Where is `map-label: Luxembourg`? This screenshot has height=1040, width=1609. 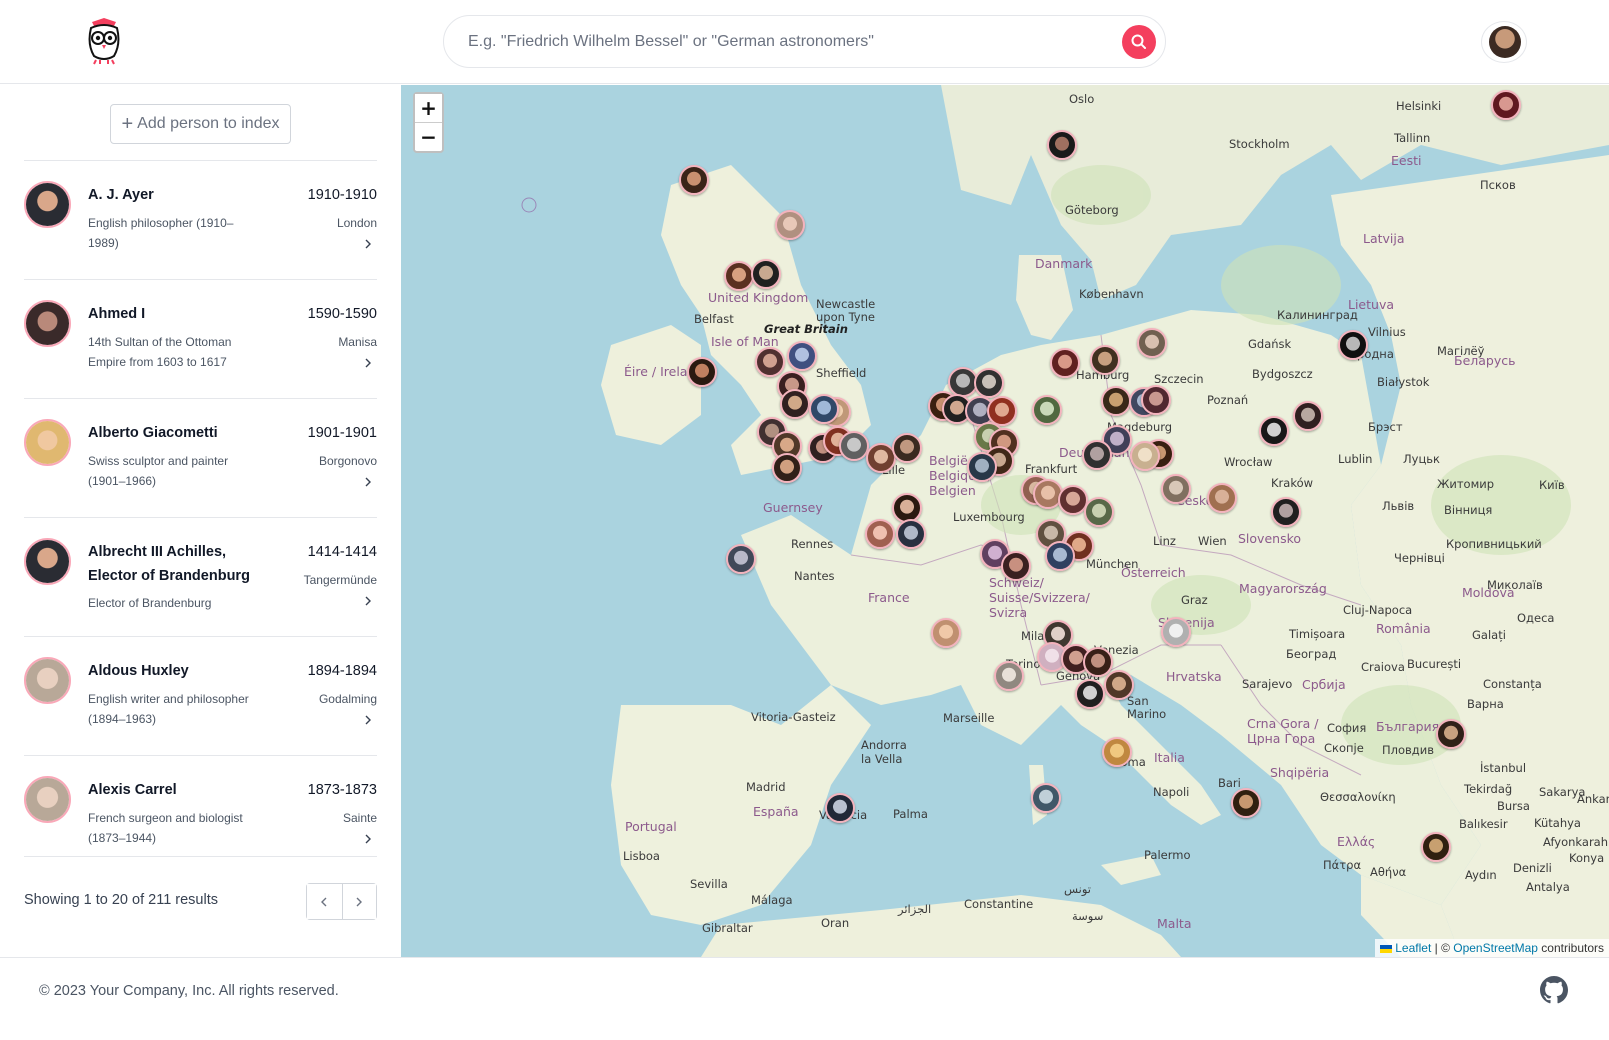
map-label: Luxembourg is located at coordinates (989, 517).